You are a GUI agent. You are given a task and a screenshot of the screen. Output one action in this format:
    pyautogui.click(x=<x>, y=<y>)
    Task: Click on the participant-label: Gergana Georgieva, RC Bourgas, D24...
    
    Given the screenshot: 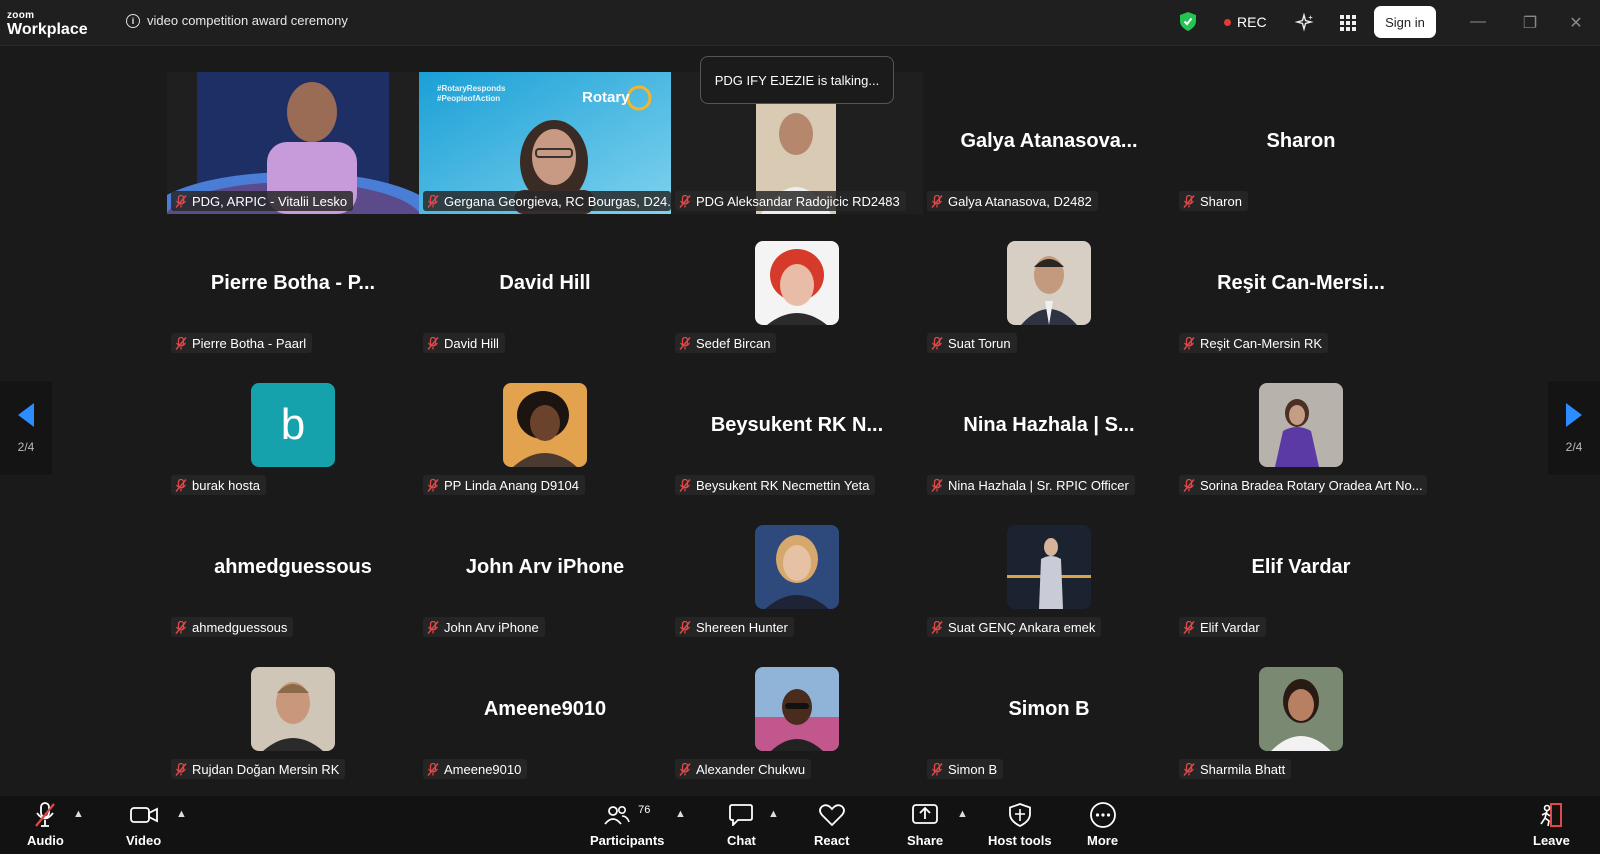 What is the action you would take?
    pyautogui.click(x=547, y=201)
    